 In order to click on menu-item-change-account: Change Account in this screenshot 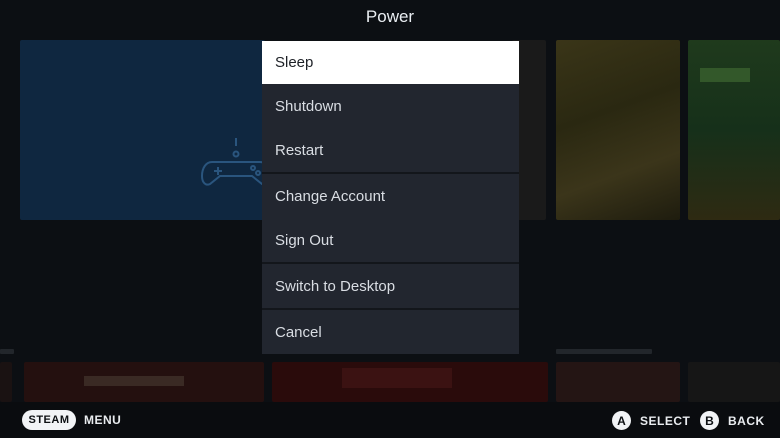, I will do `click(390, 196)`.